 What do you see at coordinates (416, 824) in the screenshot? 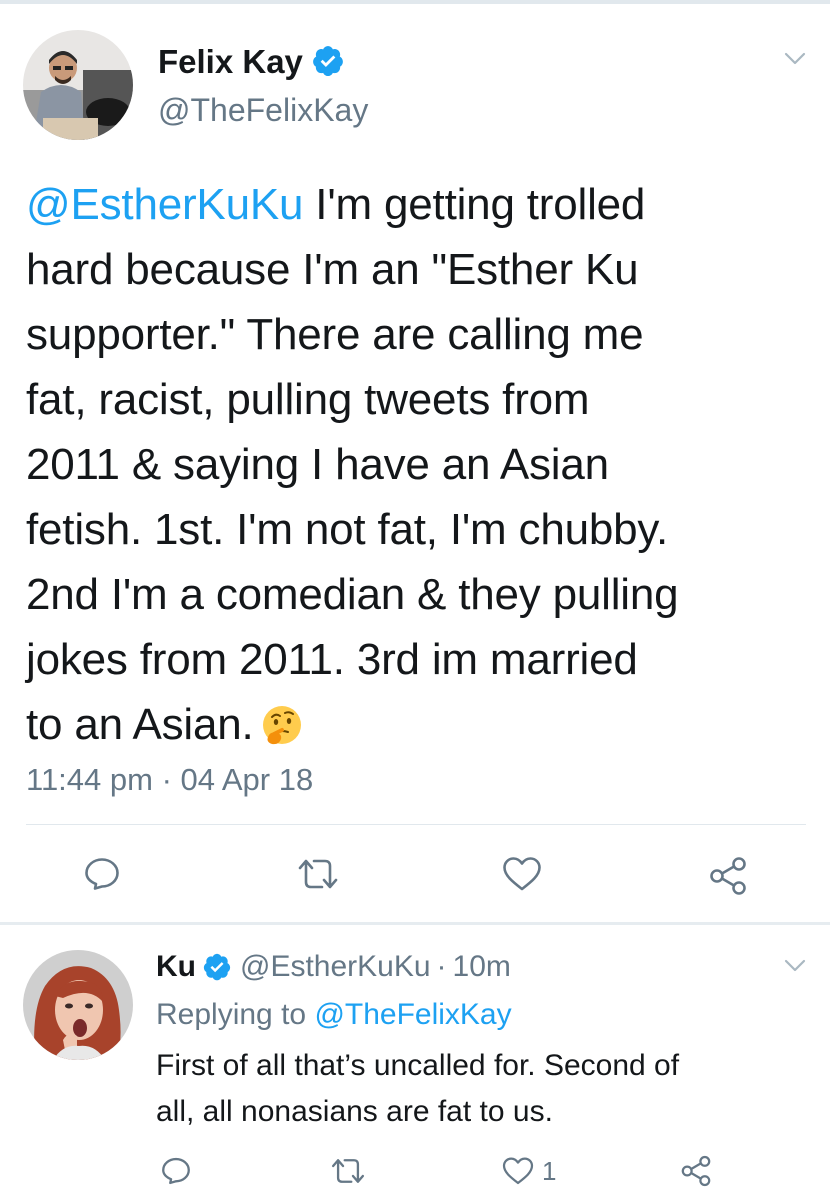
I see `divider` at bounding box center [416, 824].